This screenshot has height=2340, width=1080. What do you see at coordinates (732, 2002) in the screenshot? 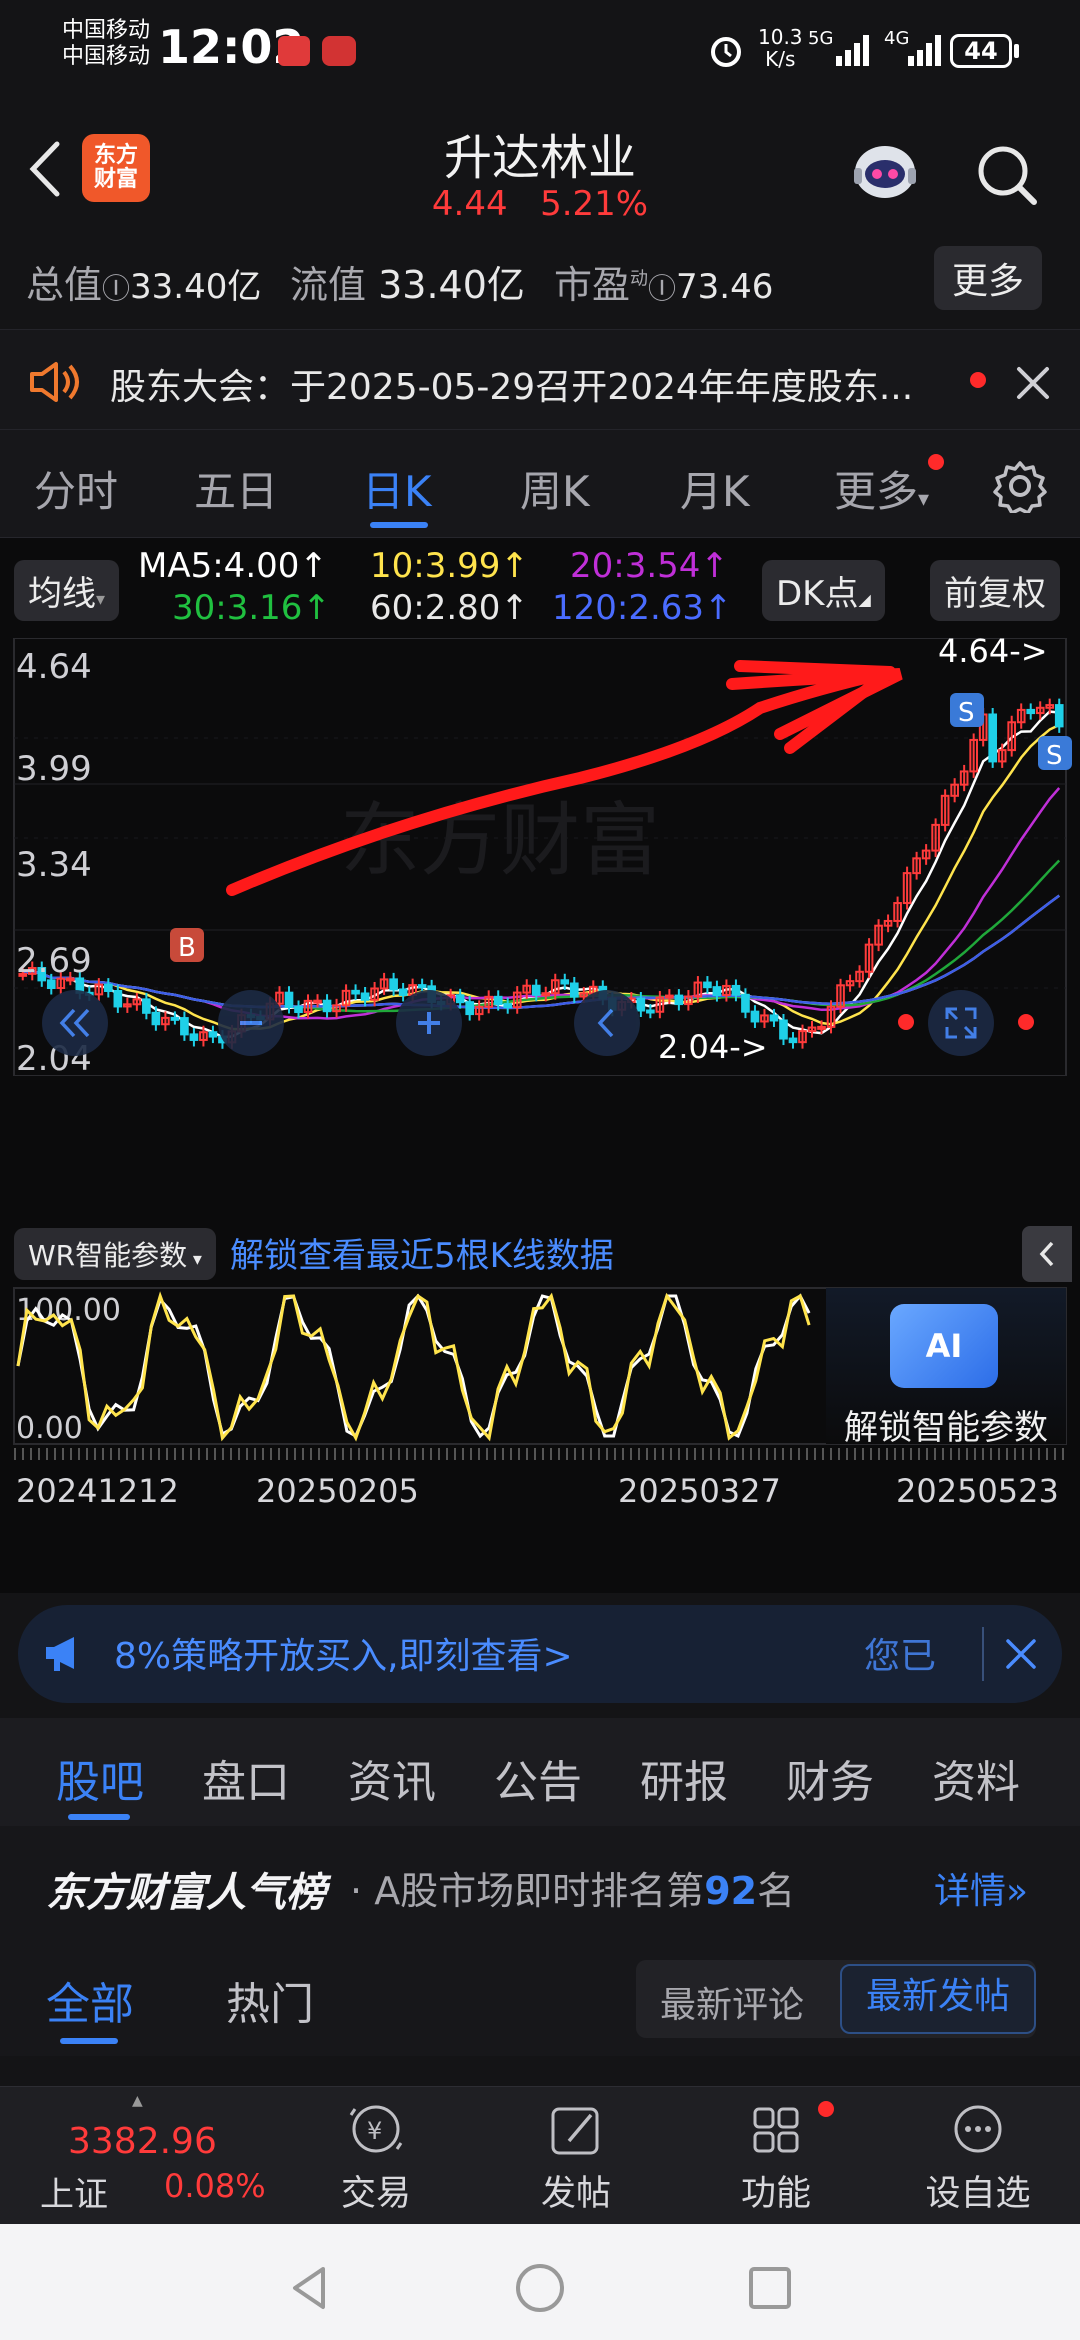
I see `sort-latest-comment: 最新评论` at bounding box center [732, 2002].